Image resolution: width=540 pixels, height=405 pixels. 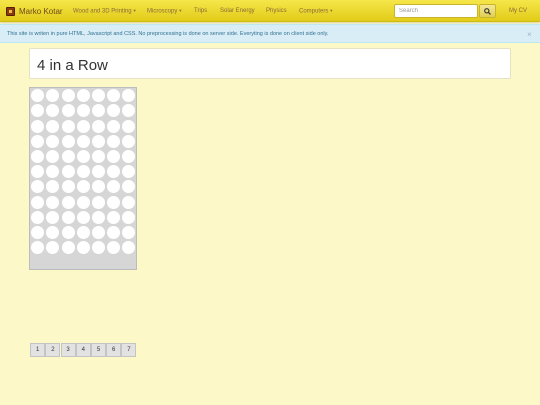 I want to click on nav-solar-energy: Solar Energy, so click(x=237, y=11).